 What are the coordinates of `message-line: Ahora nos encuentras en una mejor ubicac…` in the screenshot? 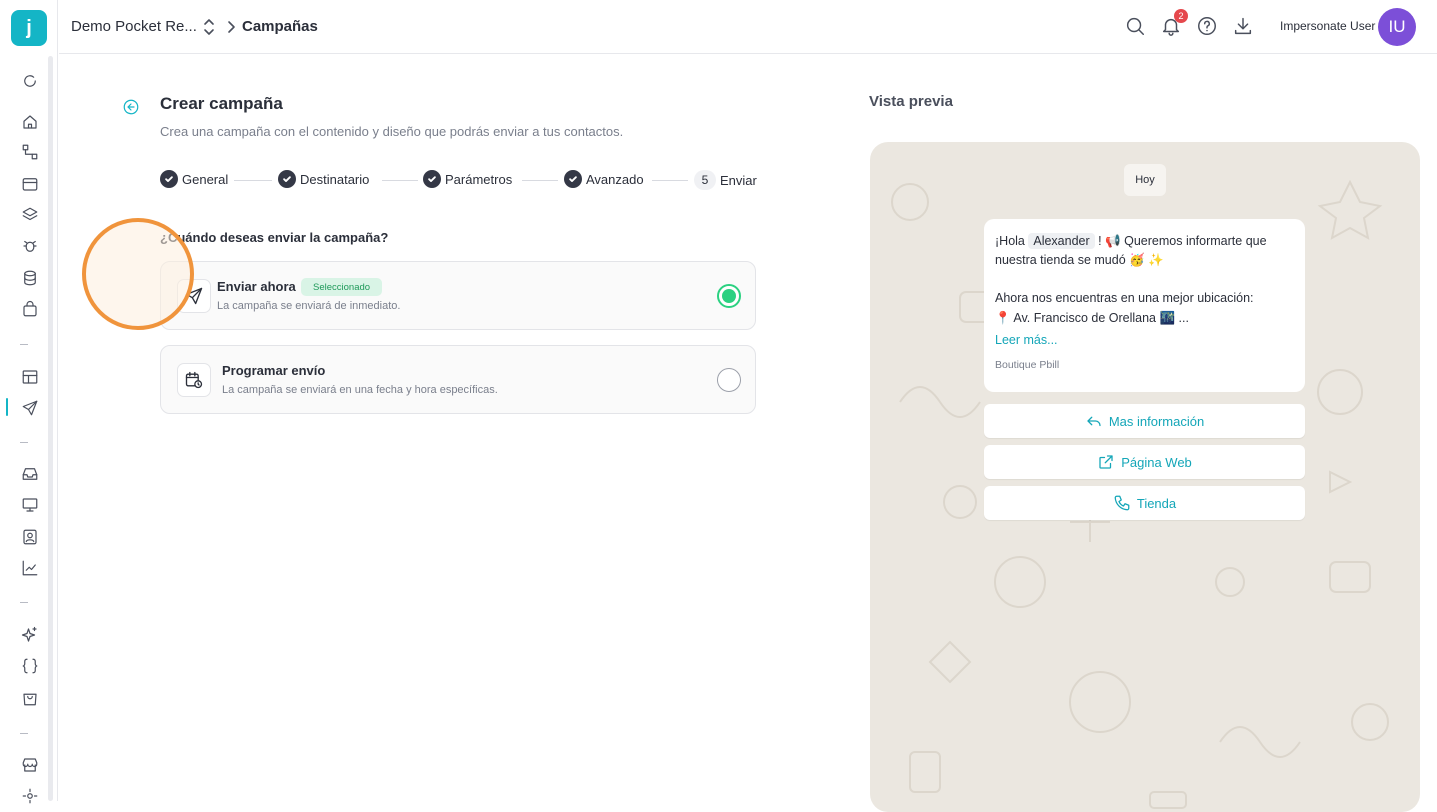 It's located at (1124, 298).